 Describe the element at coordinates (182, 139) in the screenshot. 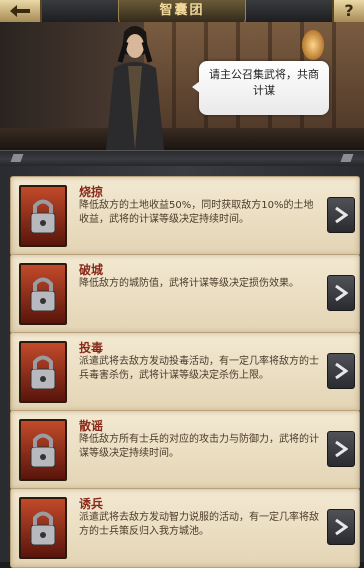

I see `floor-decoration` at that location.